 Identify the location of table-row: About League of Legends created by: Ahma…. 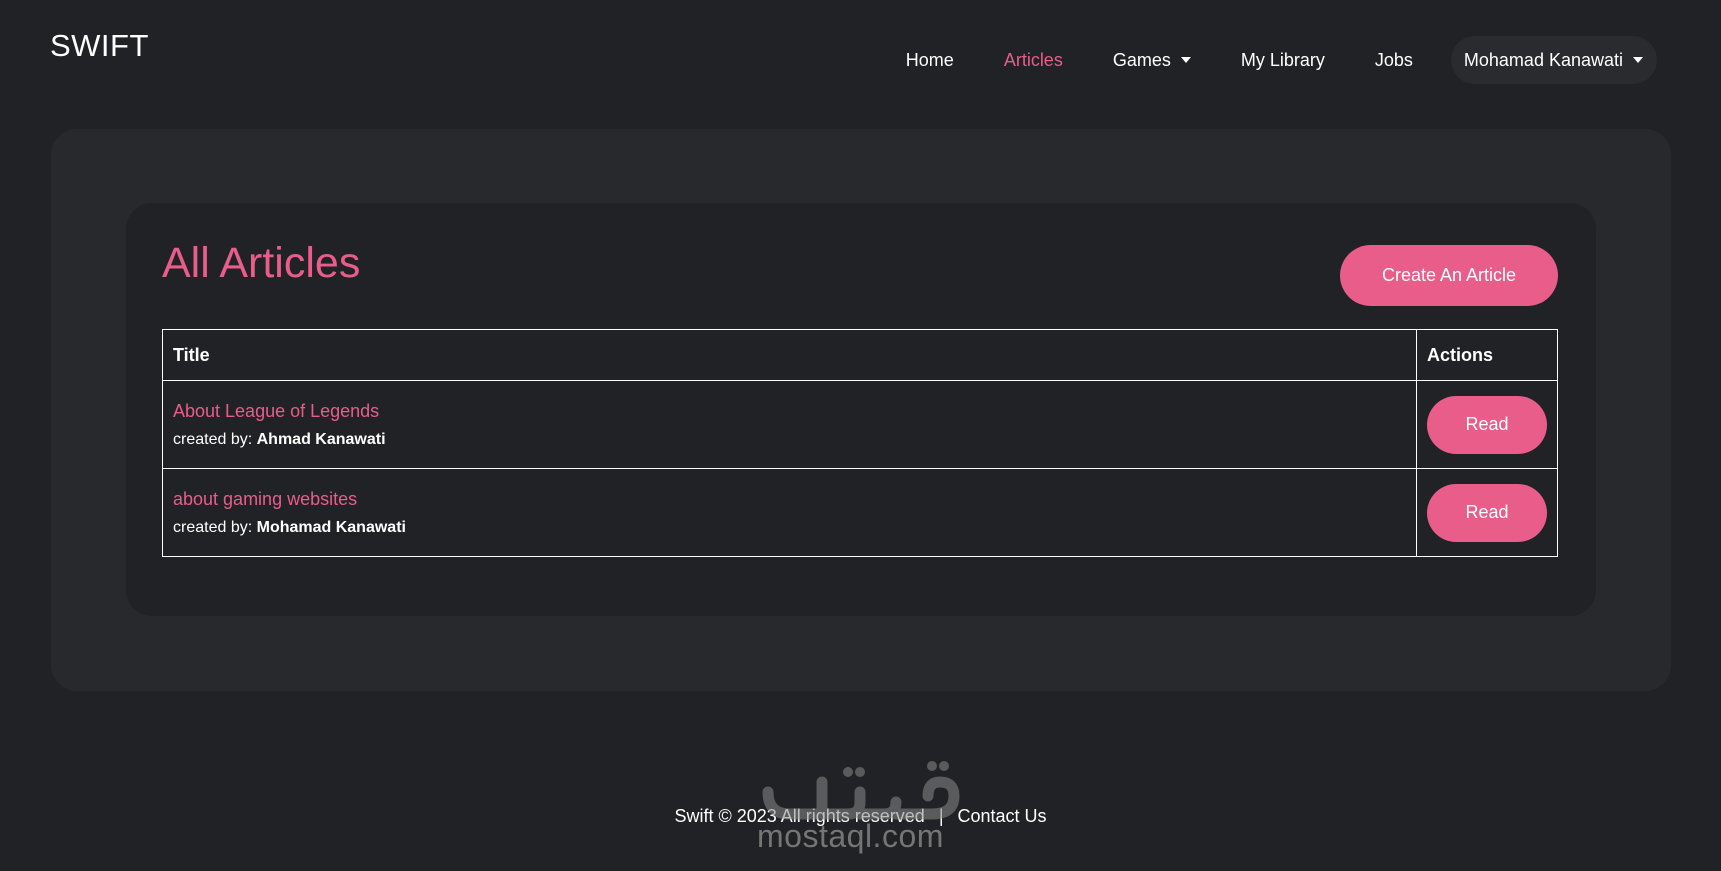
(860, 424).